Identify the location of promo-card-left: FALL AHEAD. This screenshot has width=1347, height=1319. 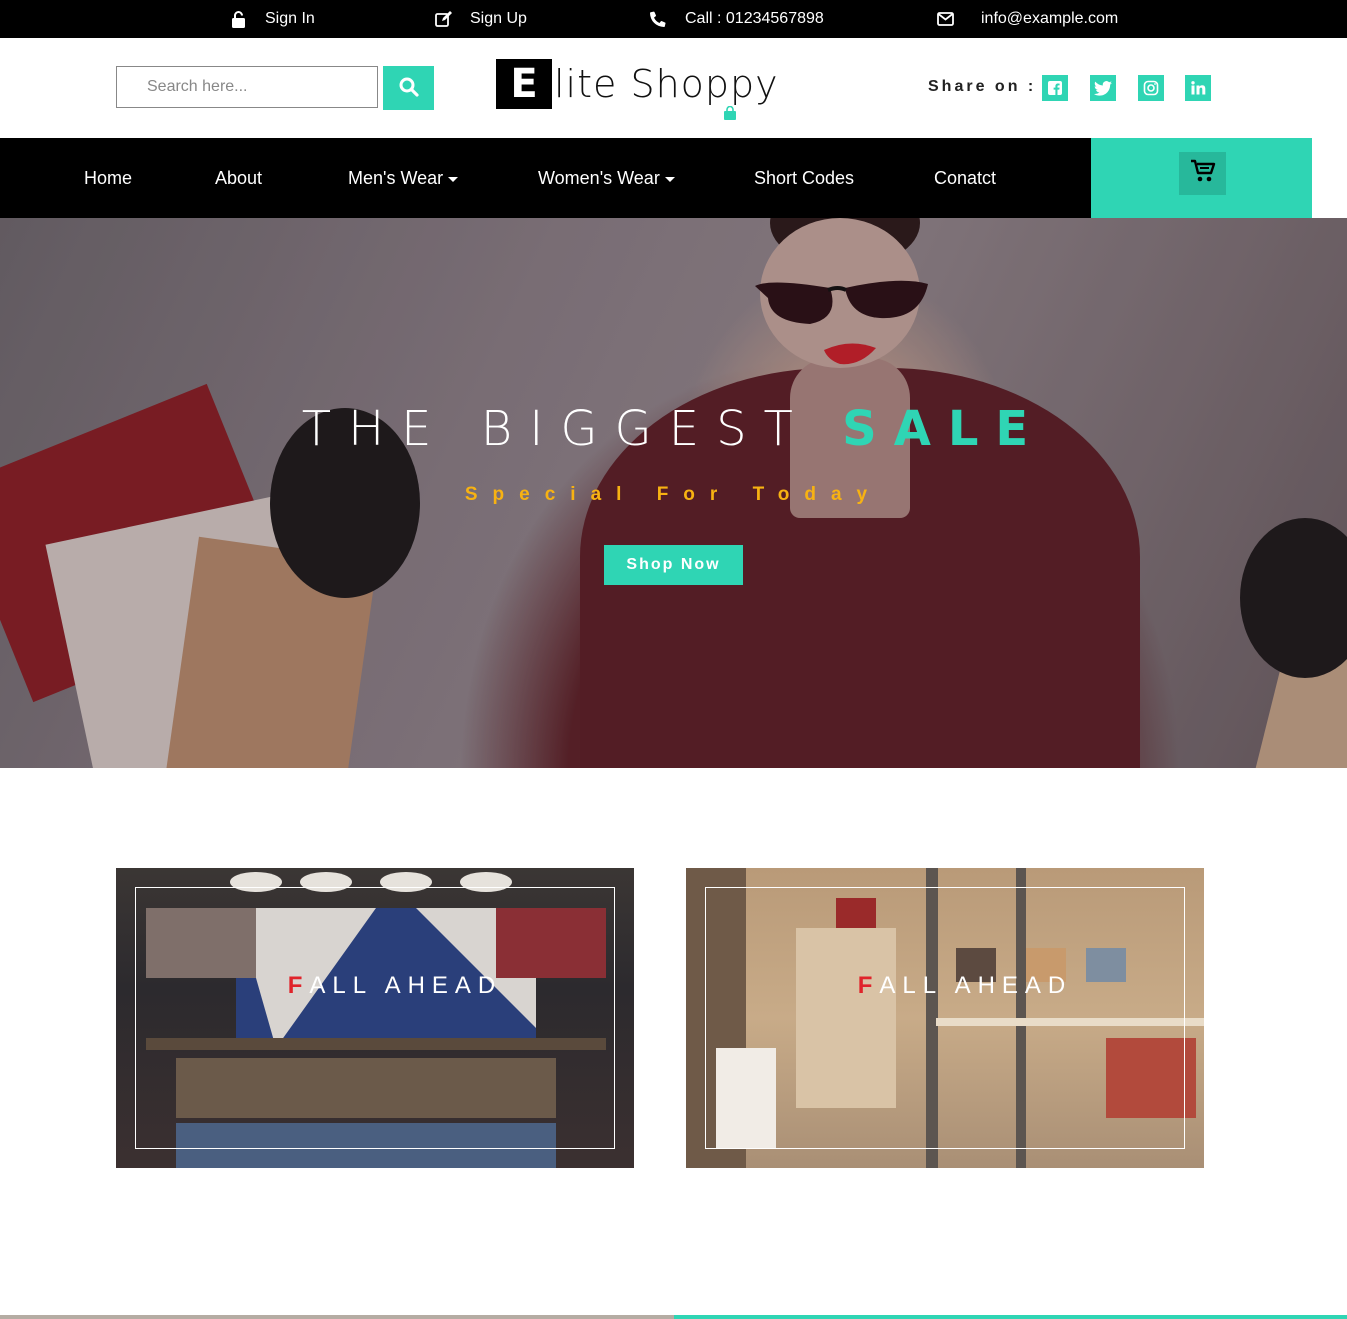
(375, 1018).